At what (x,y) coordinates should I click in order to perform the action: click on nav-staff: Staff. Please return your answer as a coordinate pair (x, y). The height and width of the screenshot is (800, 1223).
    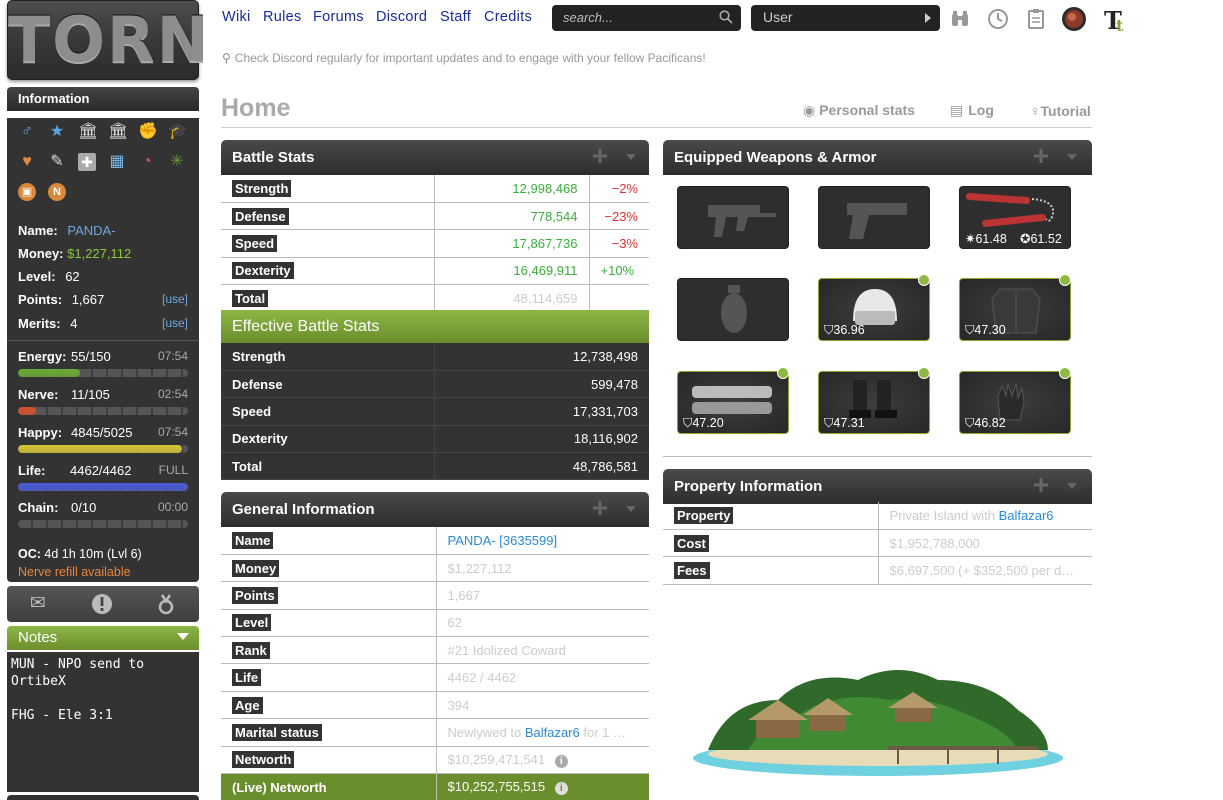
    Looking at the image, I should click on (455, 17).